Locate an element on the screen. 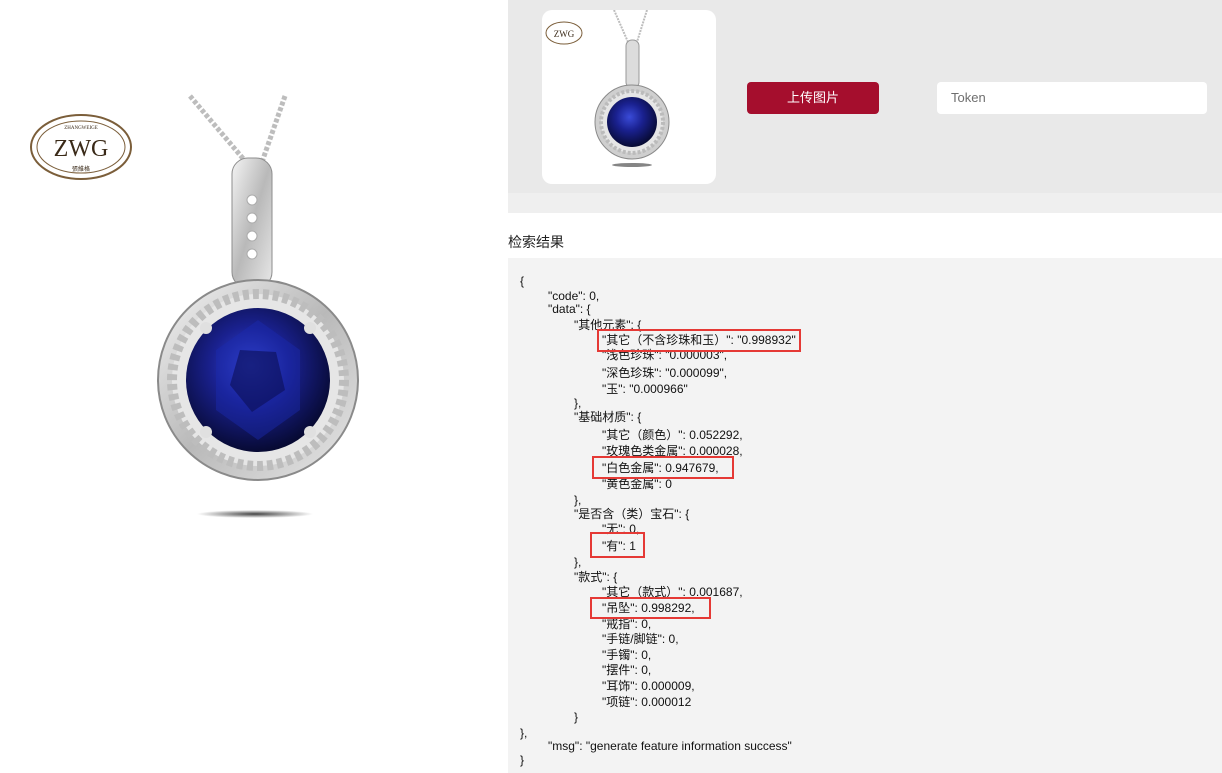  upload-image-button: 上传图片 is located at coordinates (813, 98).